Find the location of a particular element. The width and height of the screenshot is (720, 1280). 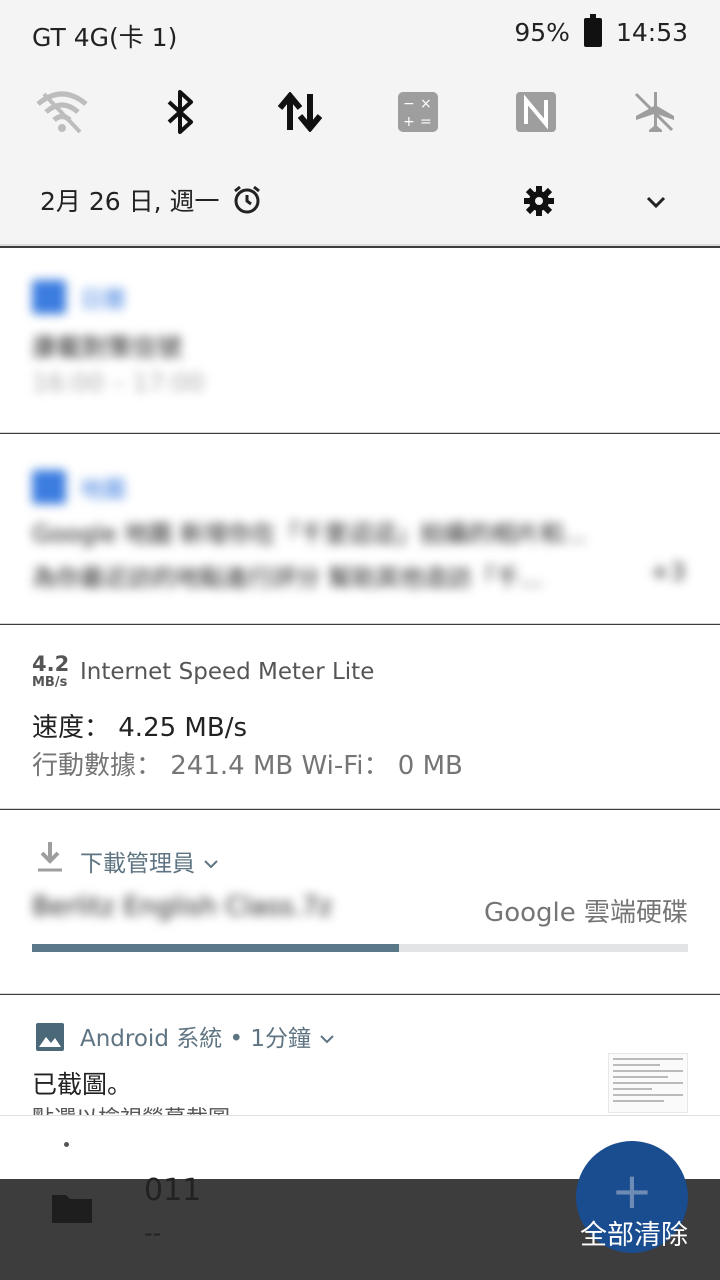

calendar-icon is located at coordinates (49, 297).